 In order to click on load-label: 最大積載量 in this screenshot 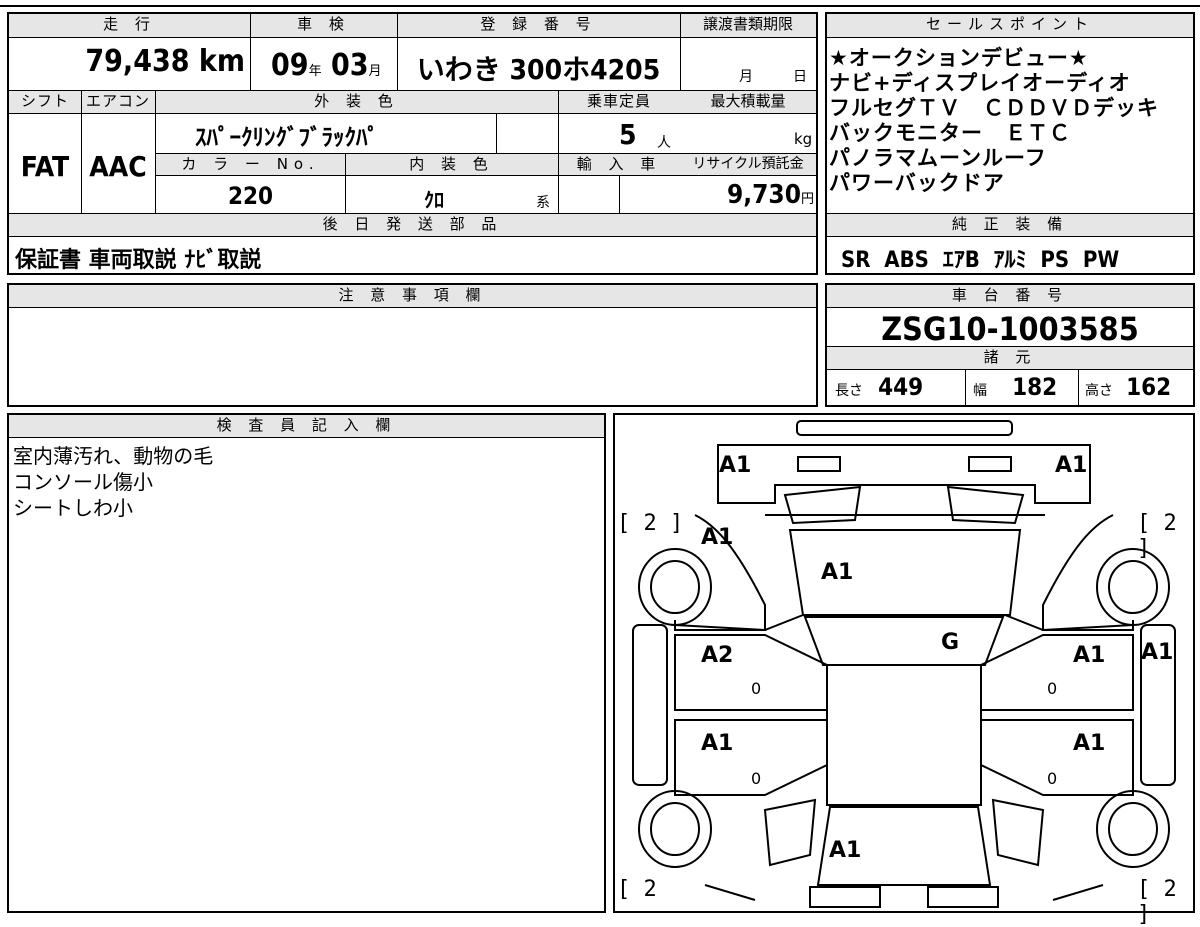, I will do `click(748, 102)`.